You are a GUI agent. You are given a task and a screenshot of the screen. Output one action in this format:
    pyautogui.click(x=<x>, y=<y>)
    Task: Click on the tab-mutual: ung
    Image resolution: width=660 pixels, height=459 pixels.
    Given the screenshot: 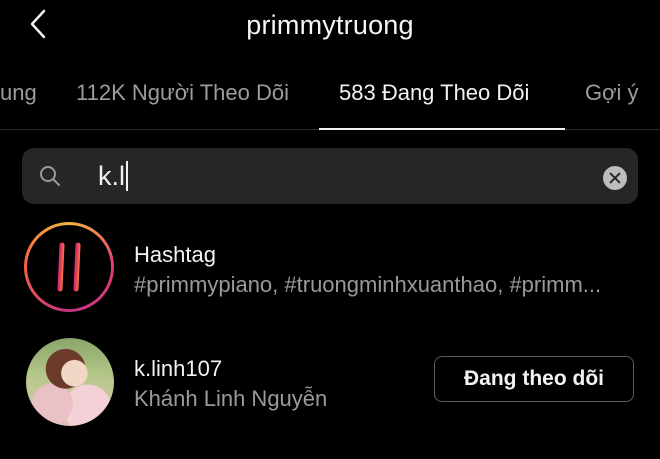 What is the action you would take?
    pyautogui.click(x=18, y=93)
    